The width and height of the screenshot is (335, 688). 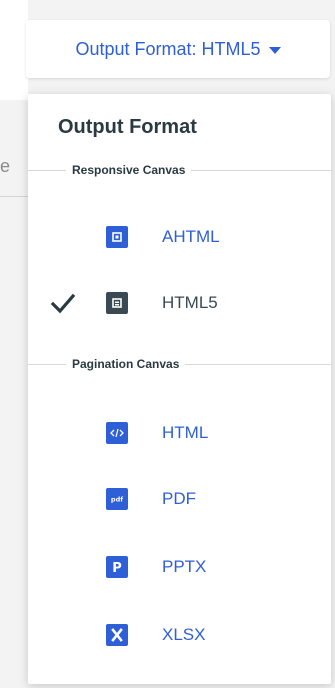 What do you see at coordinates (191, 236) in the screenshot?
I see `menu-item-label: AHTML` at bounding box center [191, 236].